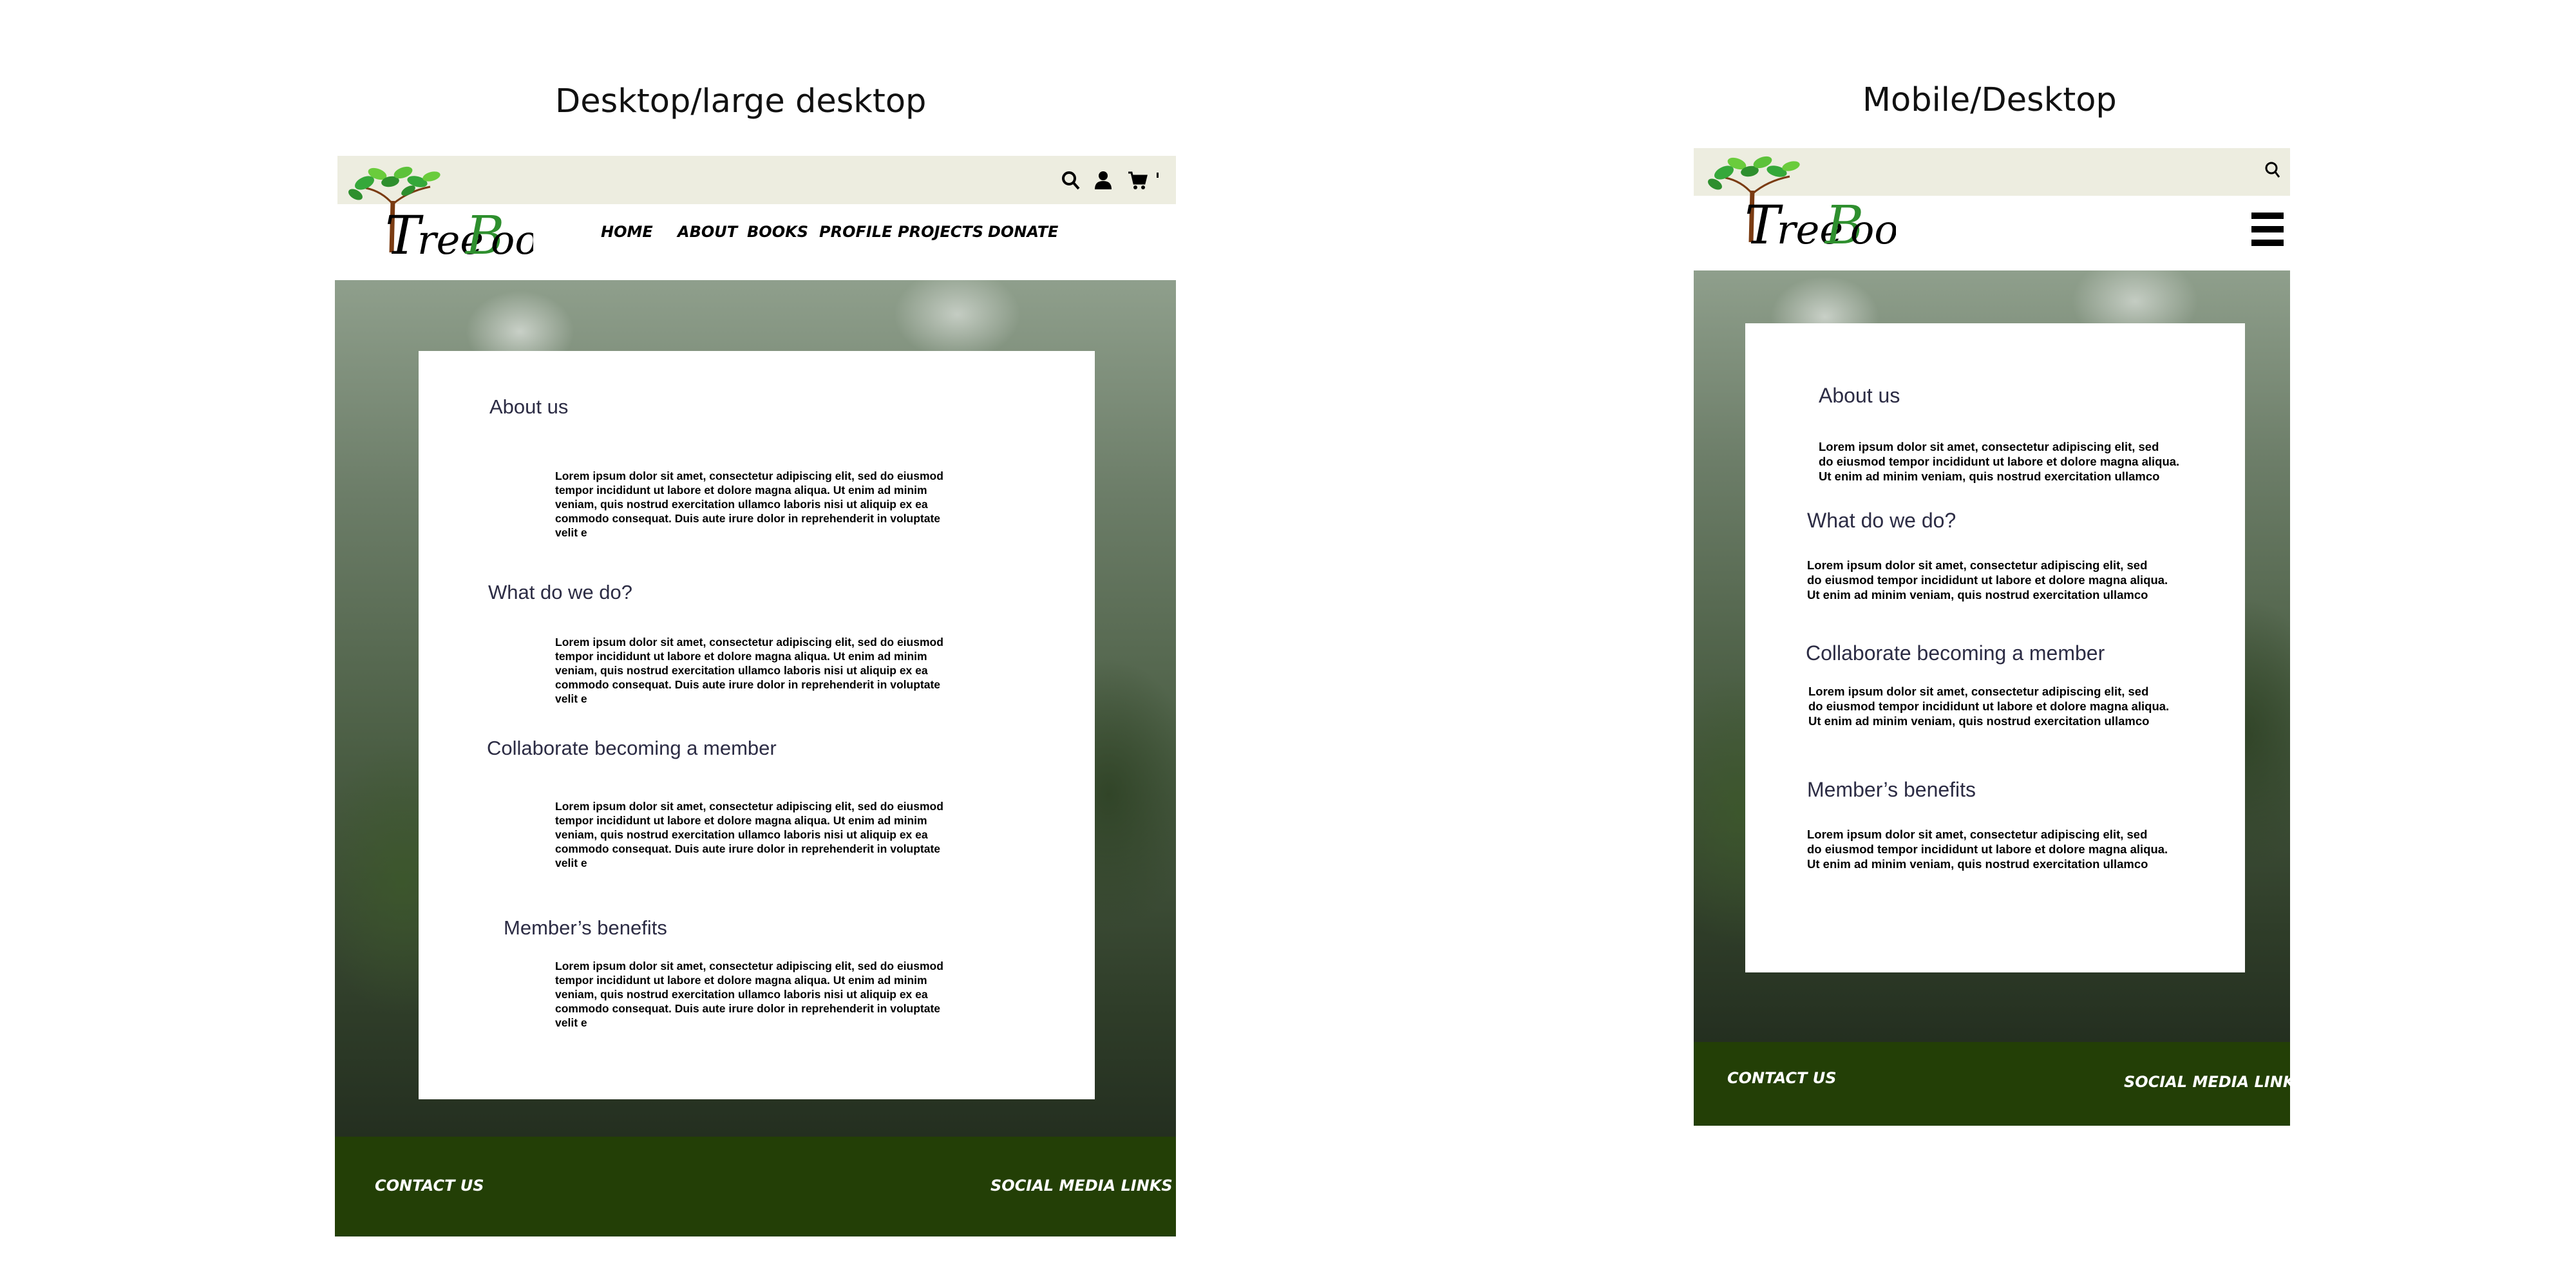 Image resolution: width=2576 pixels, height=1288 pixels. I want to click on nav-home: HOME, so click(627, 232).